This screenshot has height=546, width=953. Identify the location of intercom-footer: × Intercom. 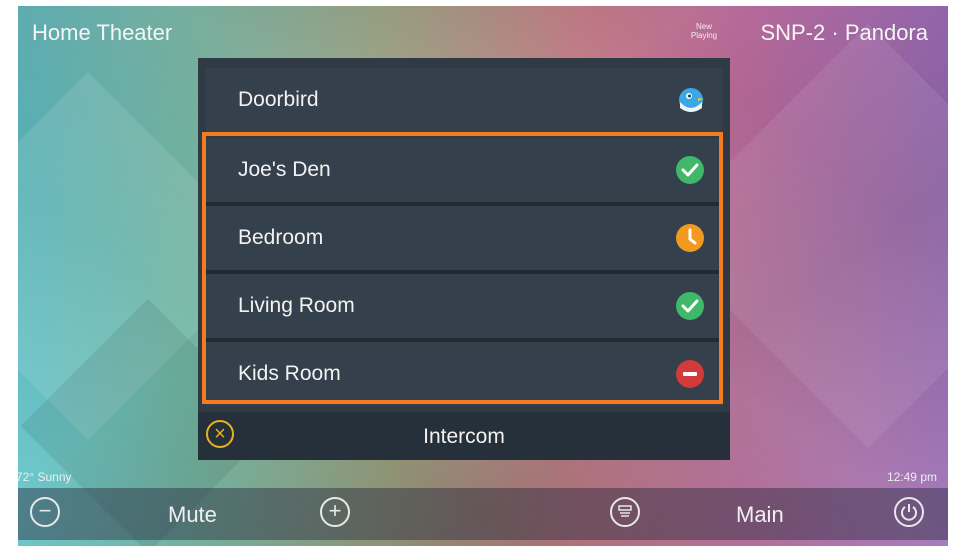
(464, 436).